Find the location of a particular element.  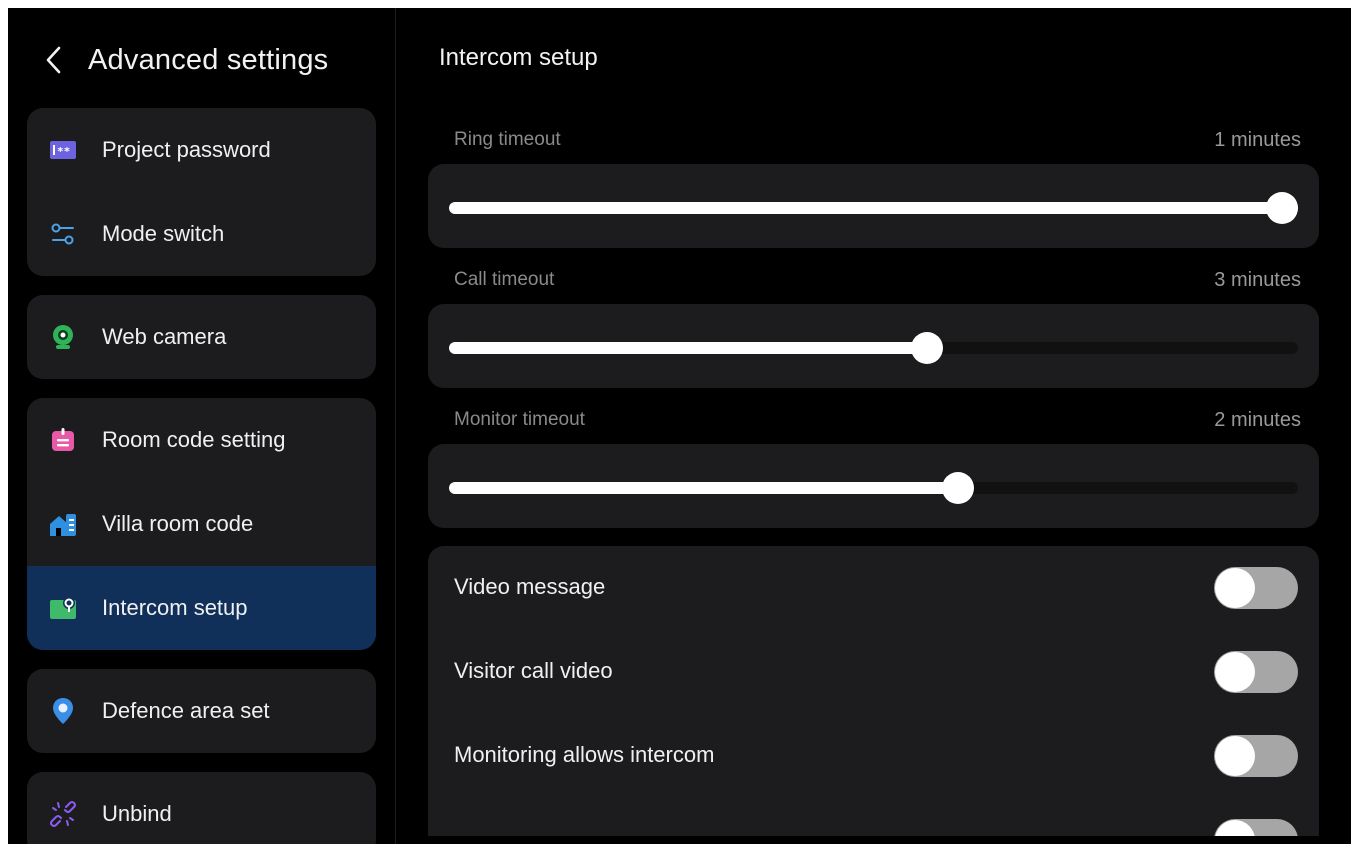

sidebar-group-defence: Defence area set is located at coordinates (201, 711).